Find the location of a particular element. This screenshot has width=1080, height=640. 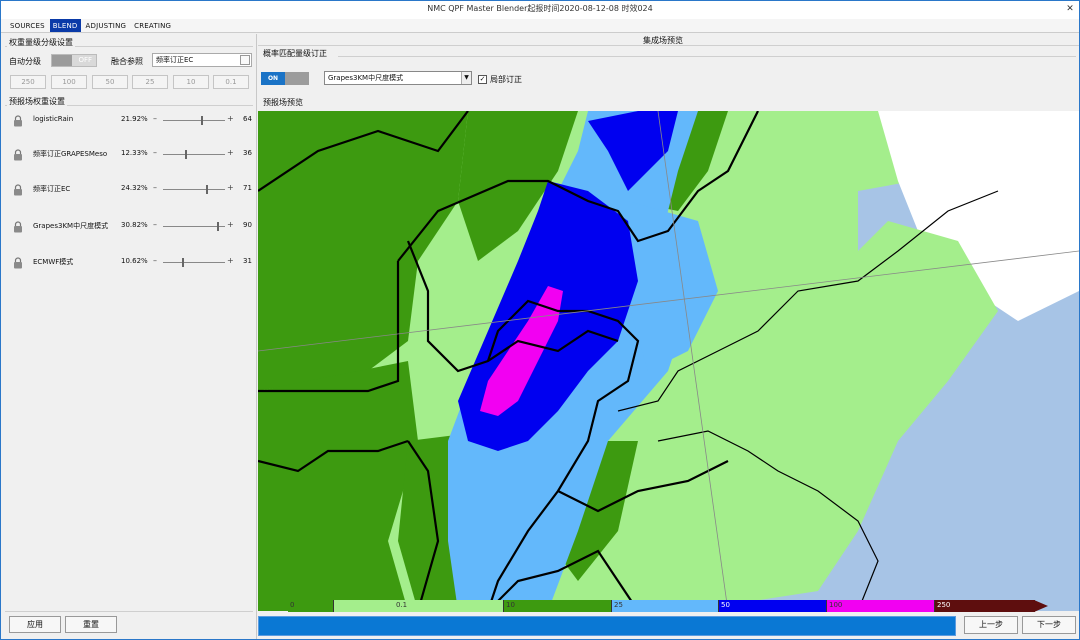

legend-label: 100 is located at coordinates (836, 605).